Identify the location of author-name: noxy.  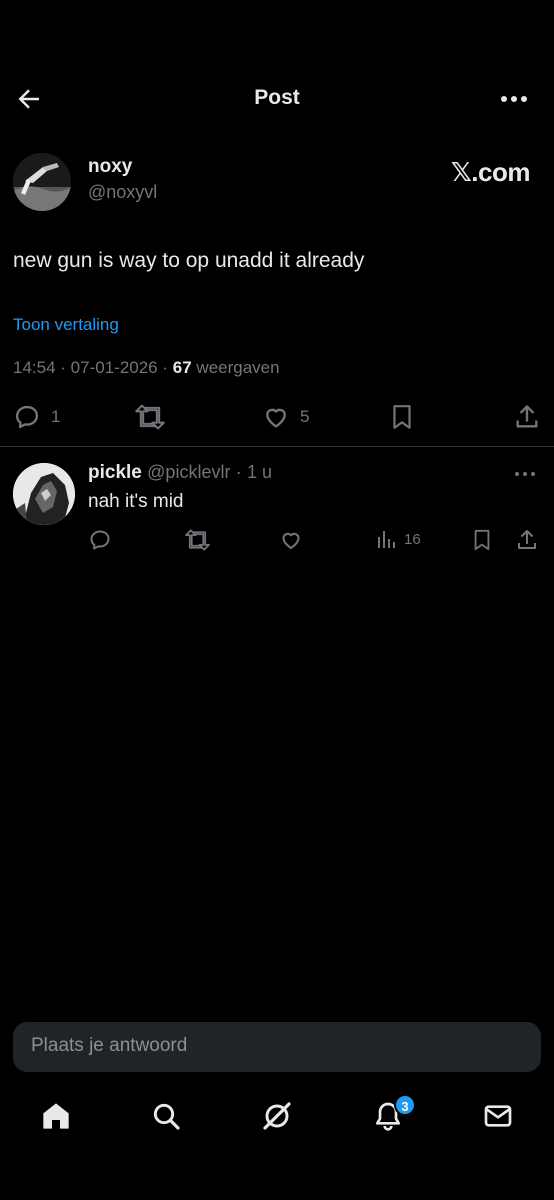
(110, 167).